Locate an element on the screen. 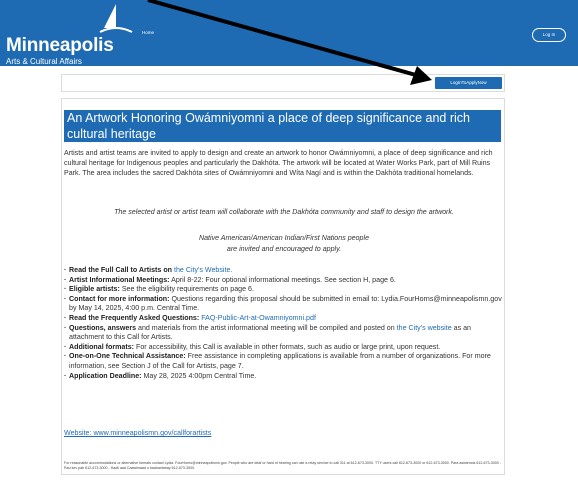 The height and width of the screenshot is (500, 578). city-website-link: the City's Website. is located at coordinates (203, 270).